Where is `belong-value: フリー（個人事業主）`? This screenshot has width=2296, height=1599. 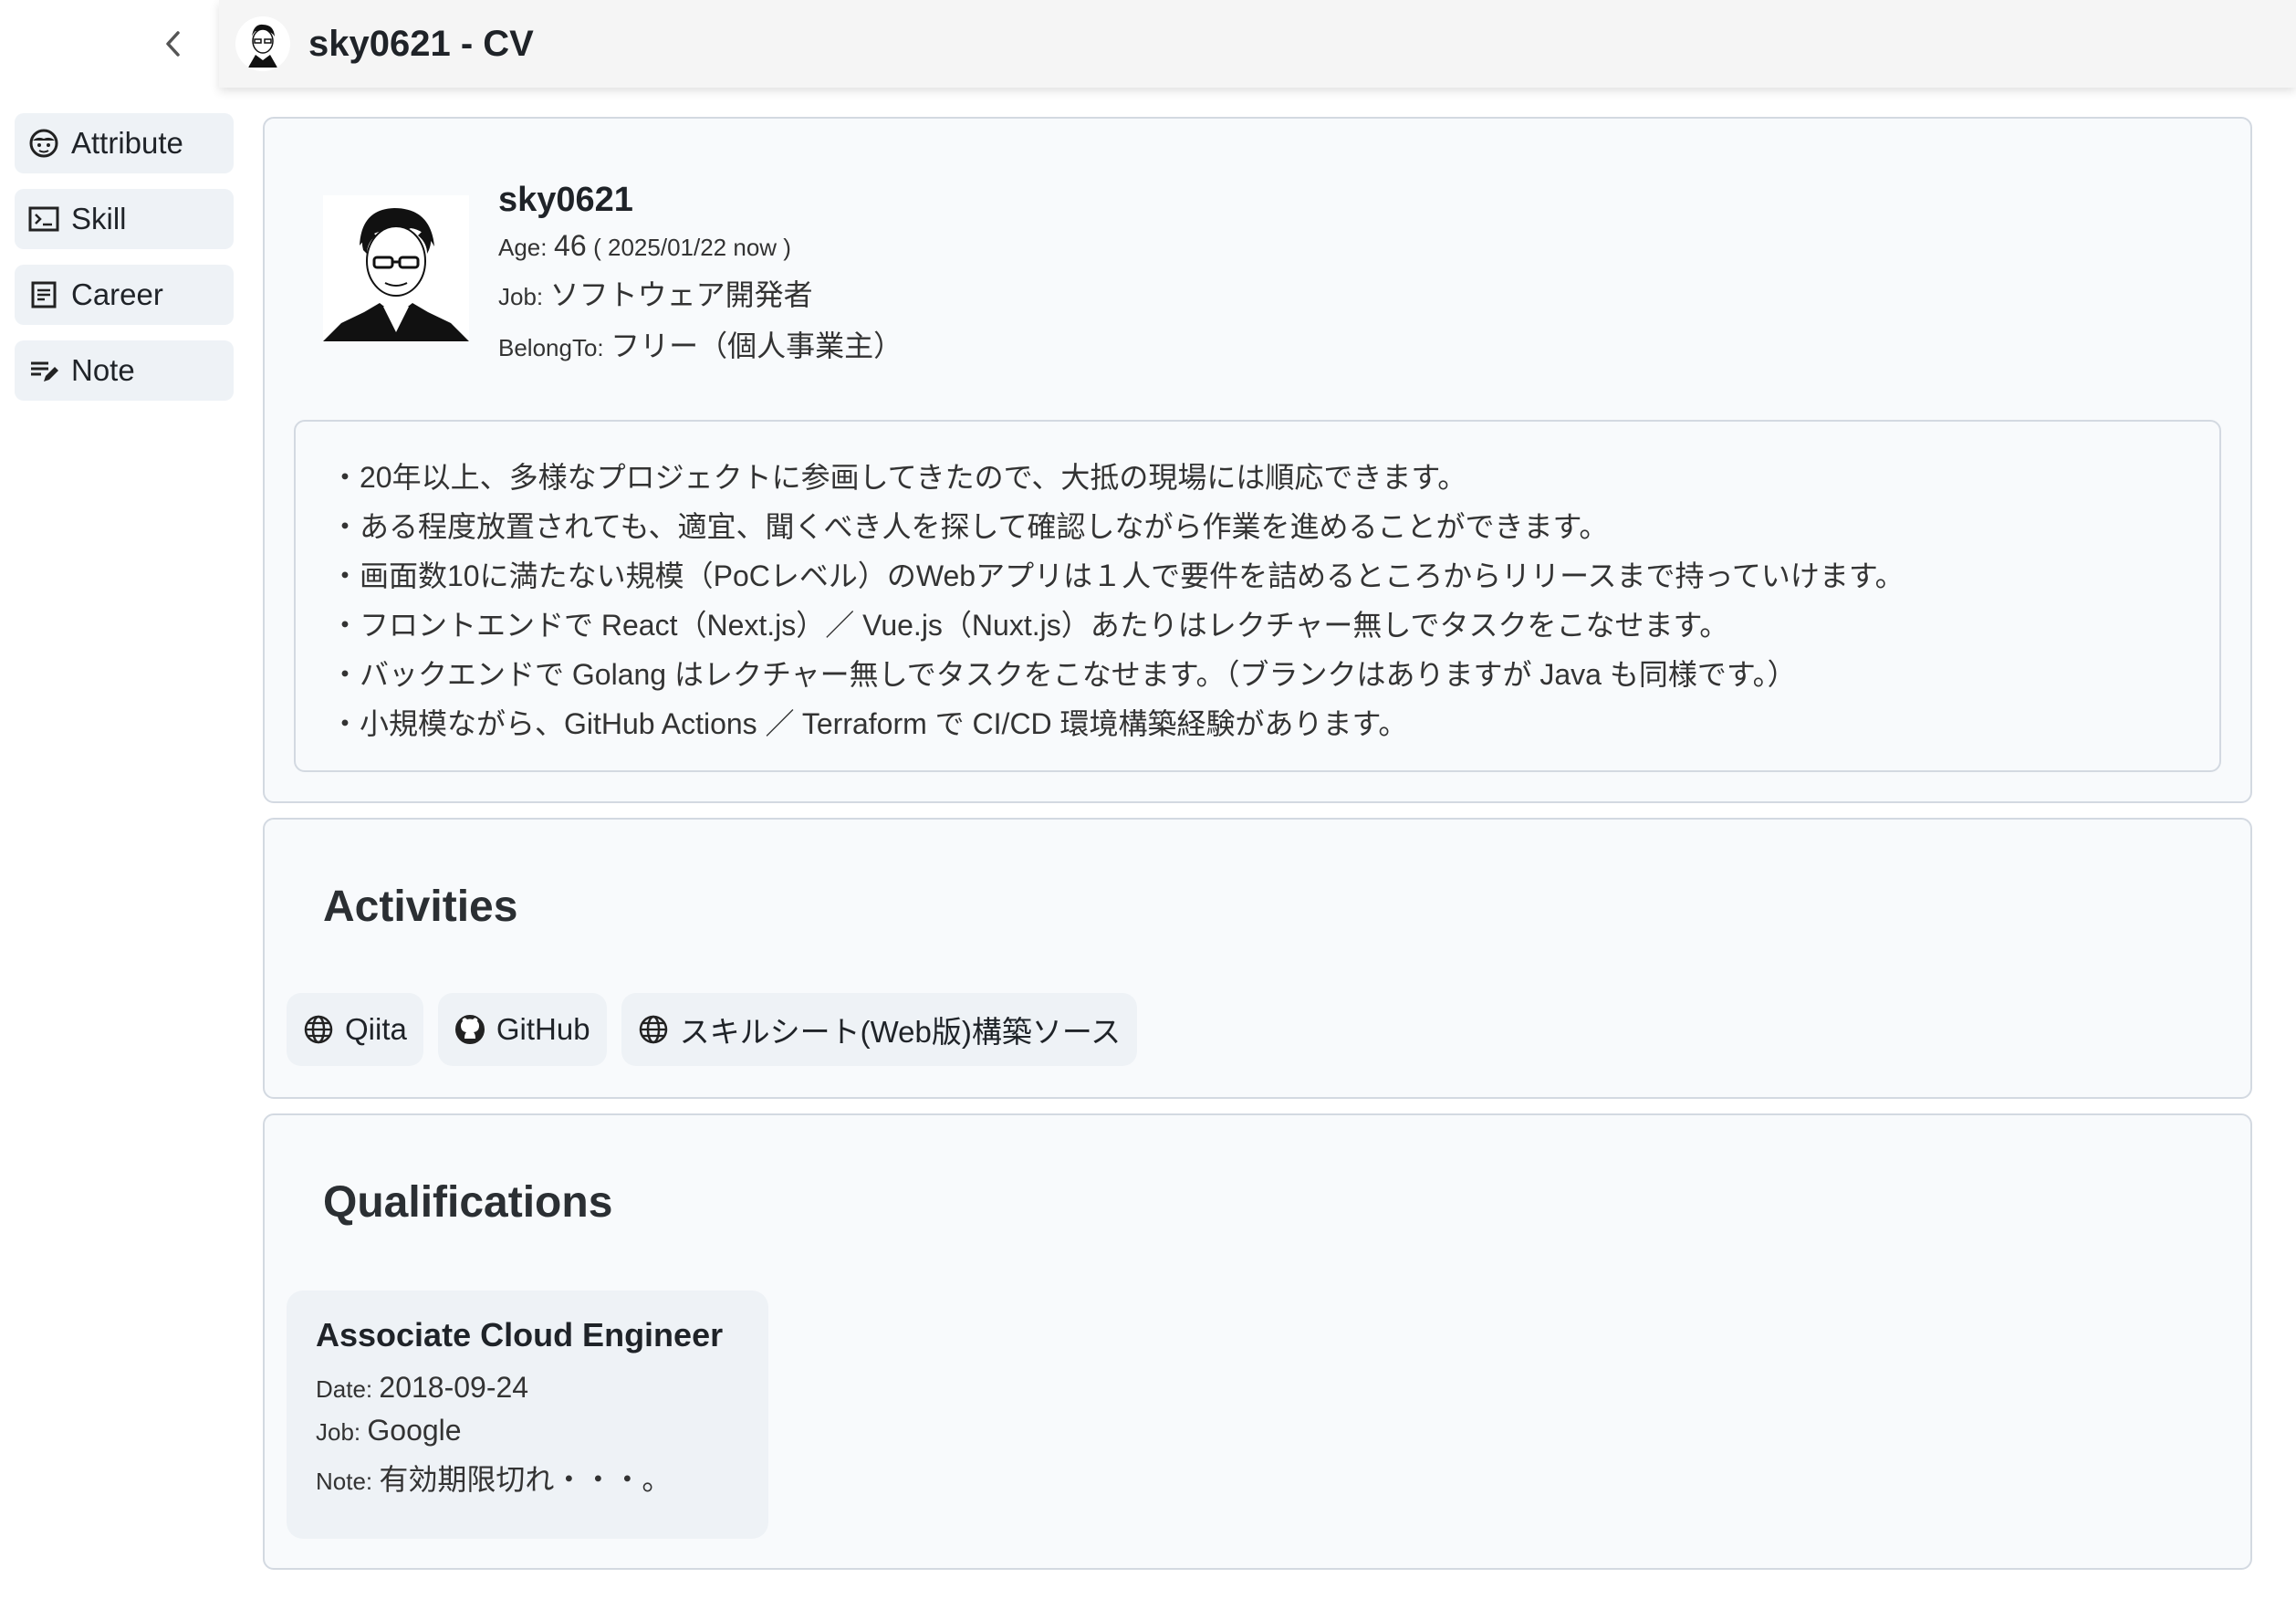
belong-value: フリー（個人事業主） is located at coordinates (757, 346).